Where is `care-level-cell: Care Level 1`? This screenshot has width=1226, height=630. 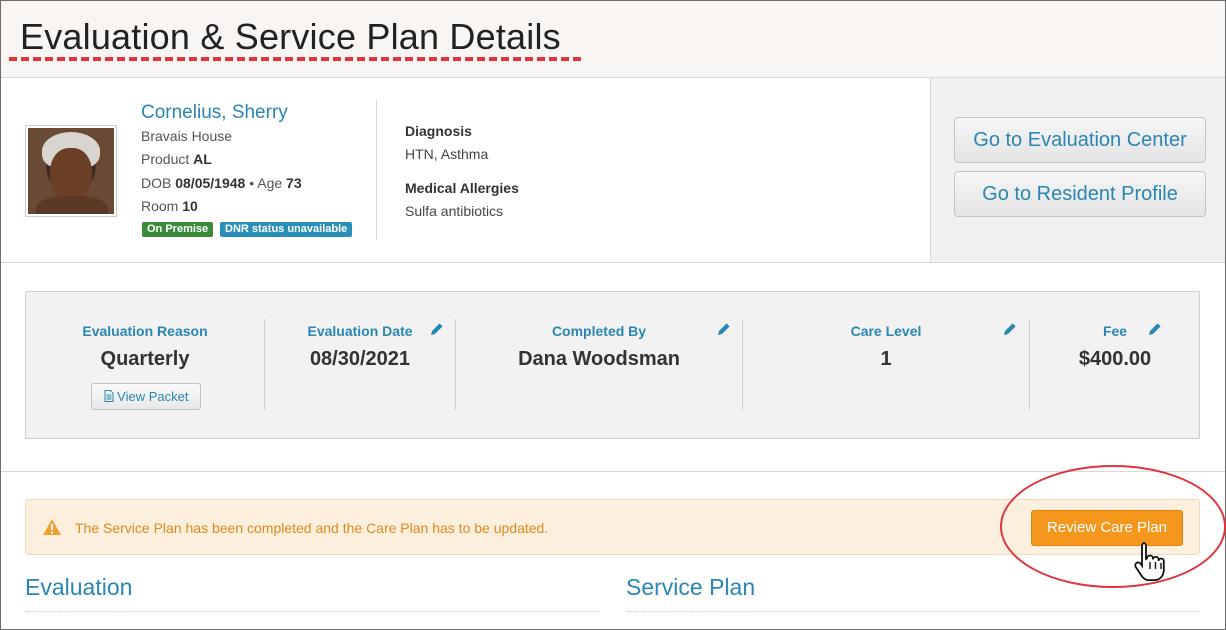
care-level-cell: Care Level 1 is located at coordinates (886, 366).